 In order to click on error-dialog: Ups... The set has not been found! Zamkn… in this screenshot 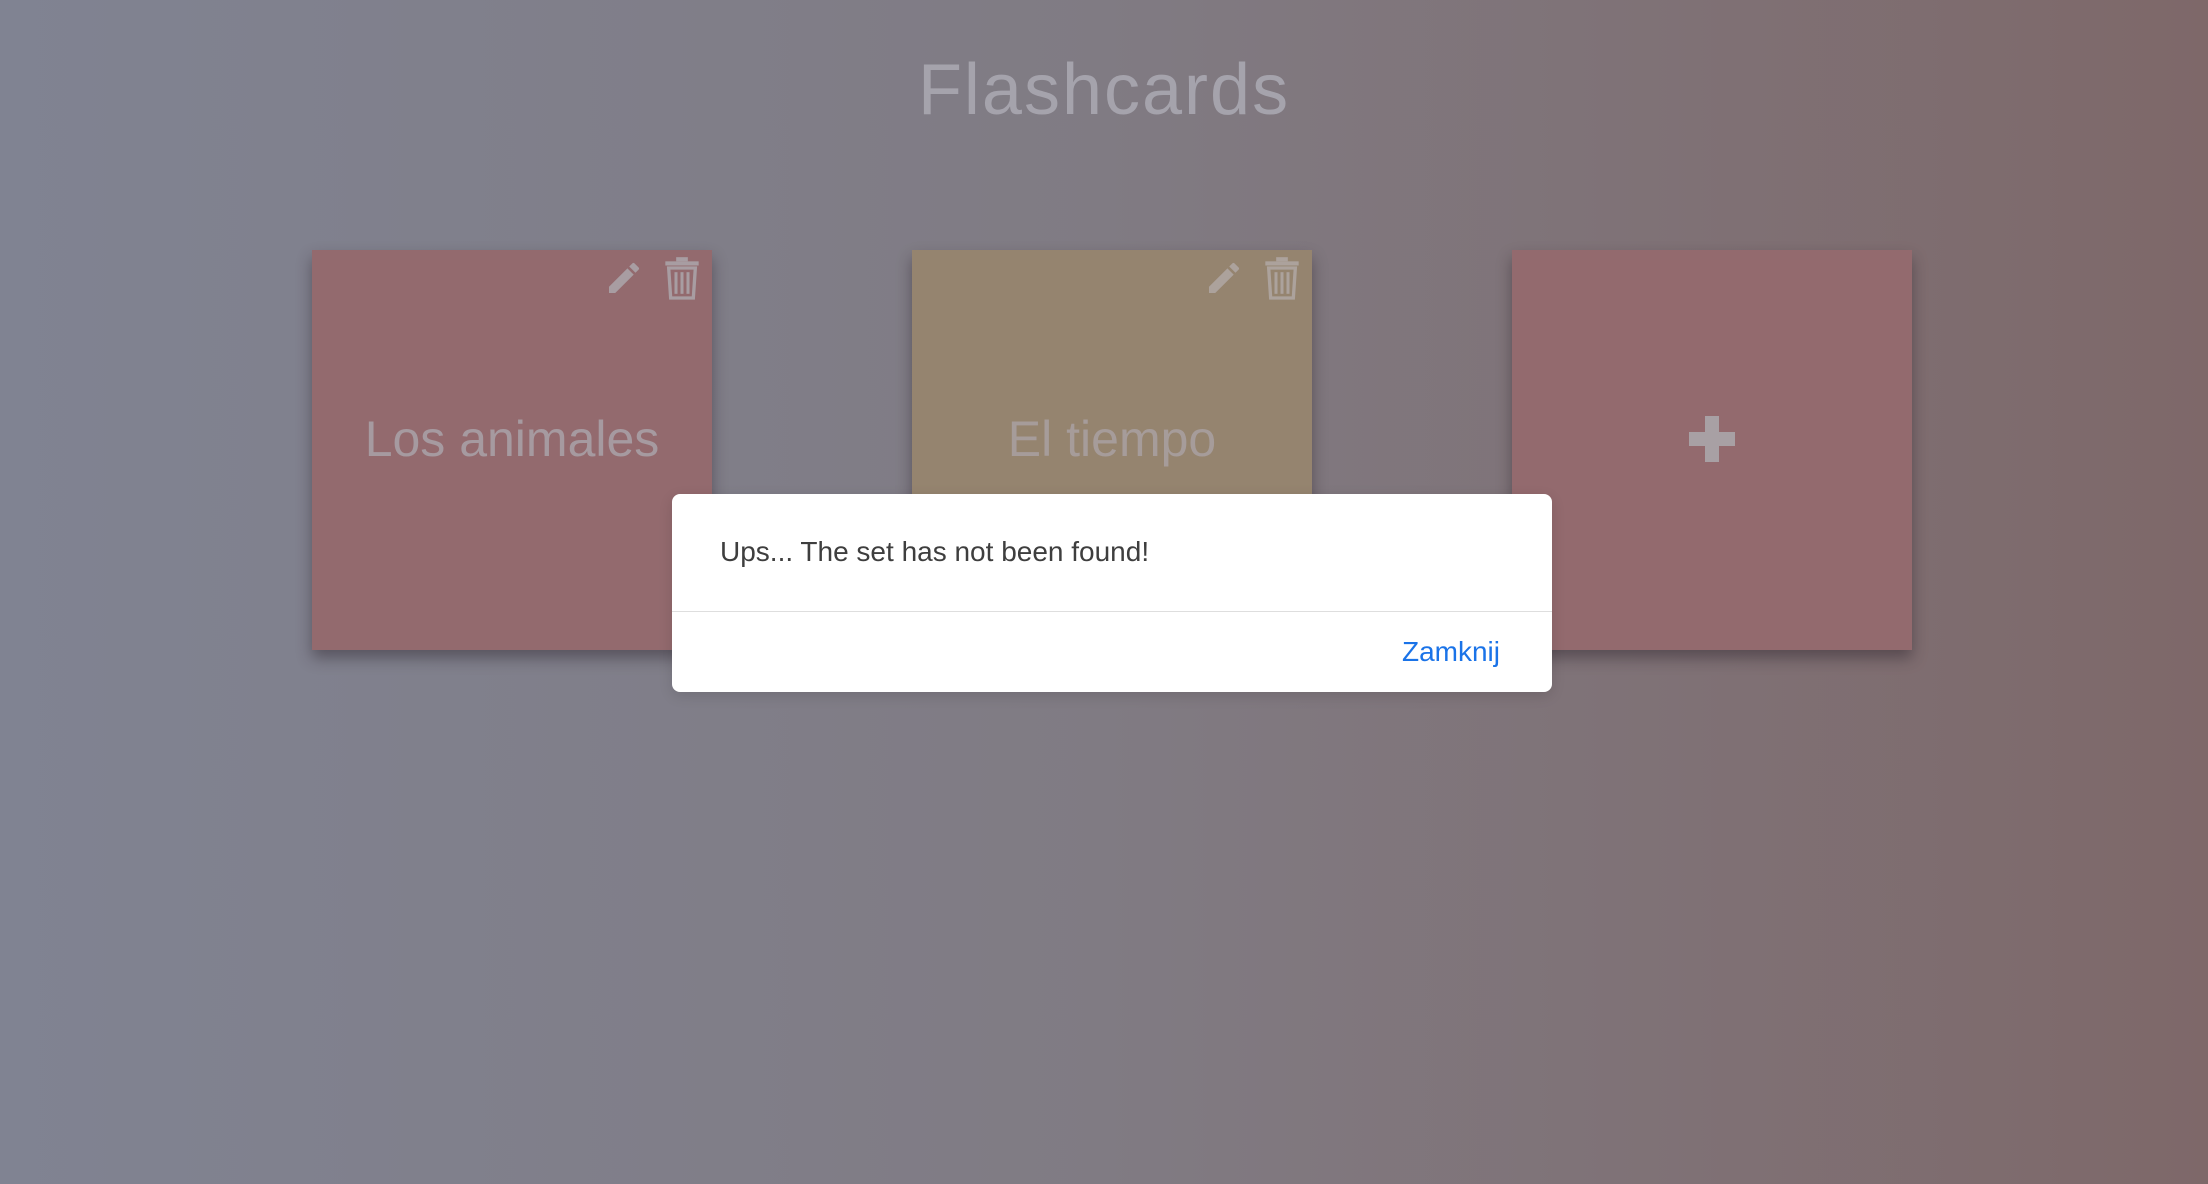, I will do `click(1112, 593)`.